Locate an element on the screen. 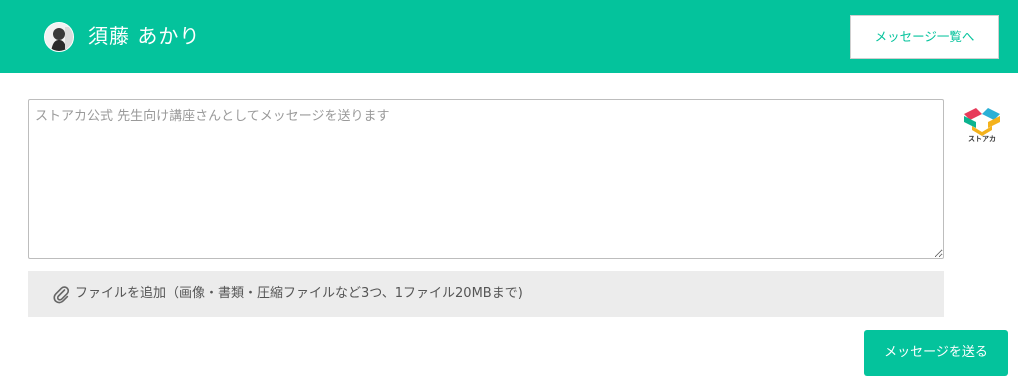  paperclip-icon is located at coordinates (61, 295).